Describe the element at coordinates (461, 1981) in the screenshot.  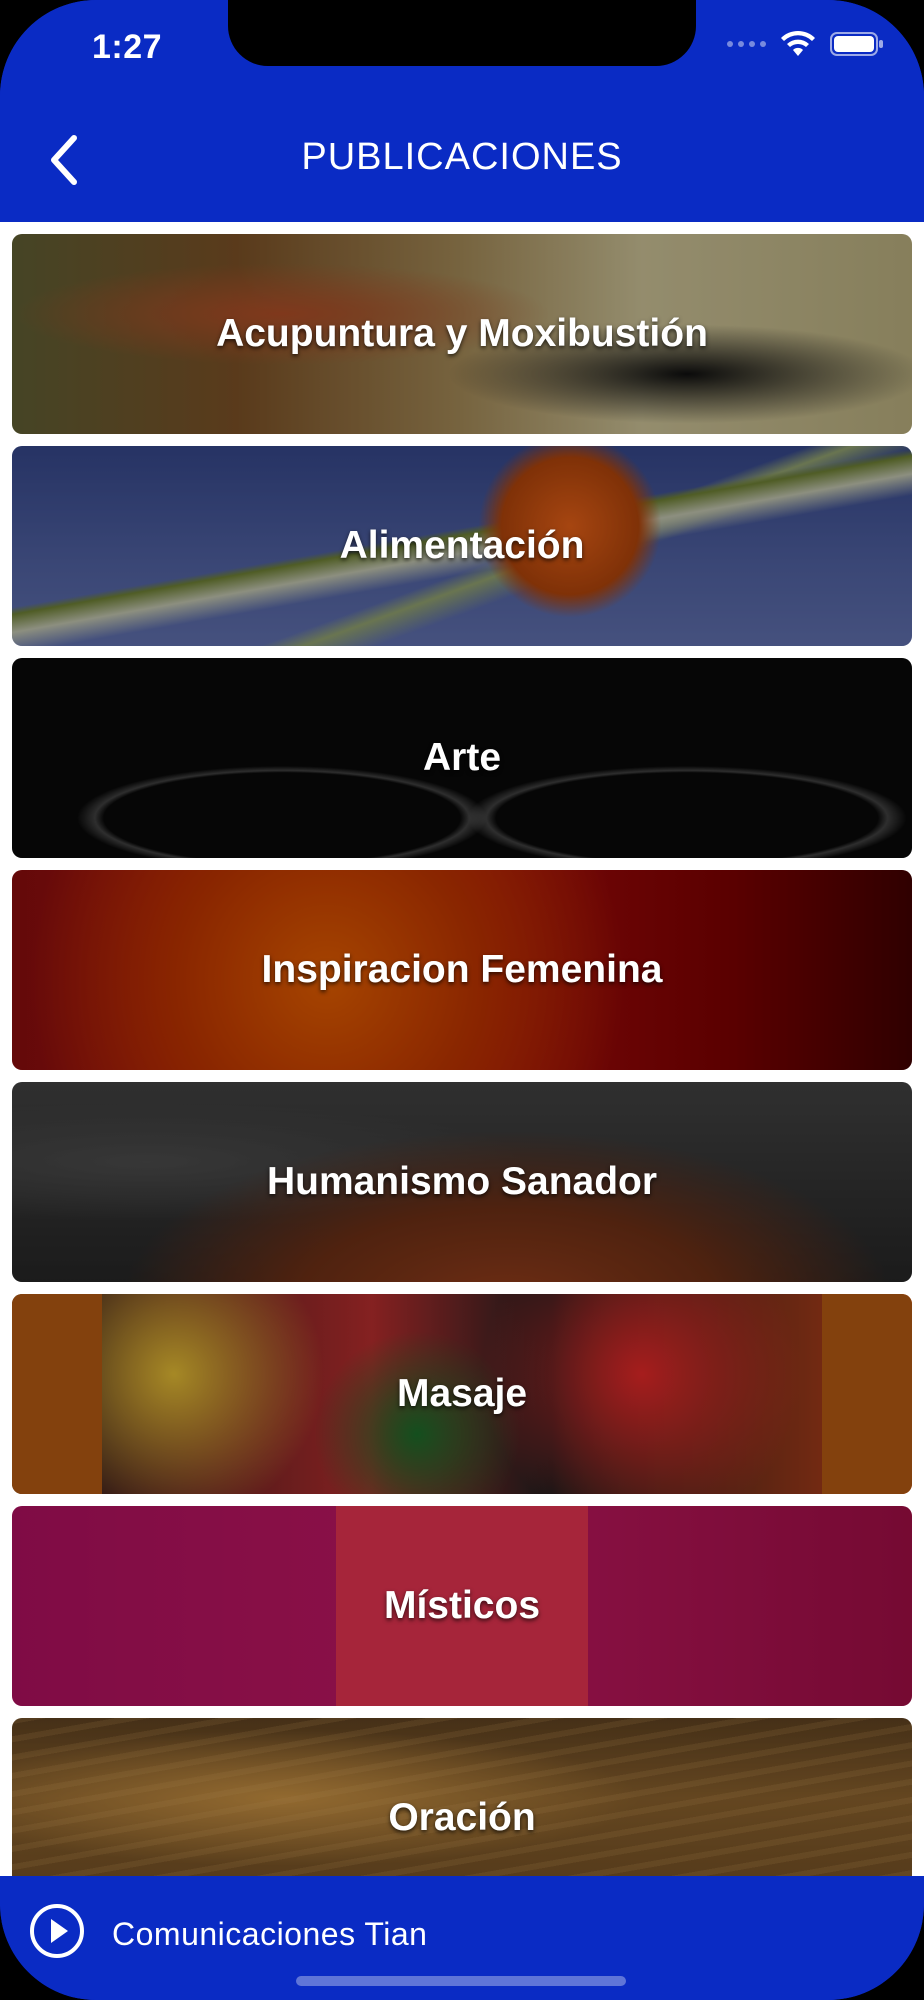
I see `home-indicator` at that location.